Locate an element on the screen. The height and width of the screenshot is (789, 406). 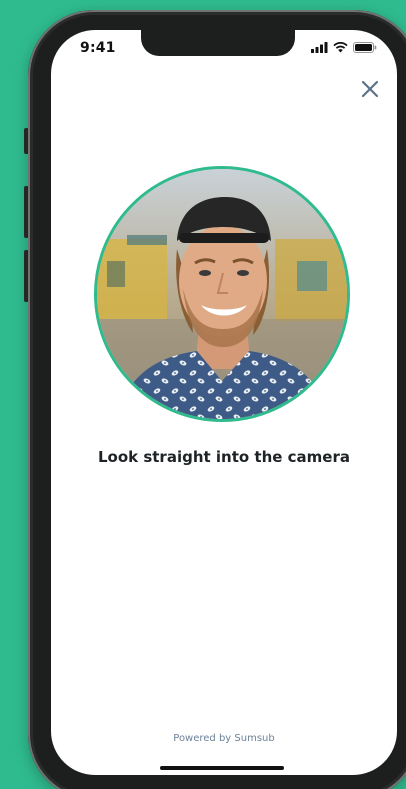
close-icon is located at coordinates (370, 89).